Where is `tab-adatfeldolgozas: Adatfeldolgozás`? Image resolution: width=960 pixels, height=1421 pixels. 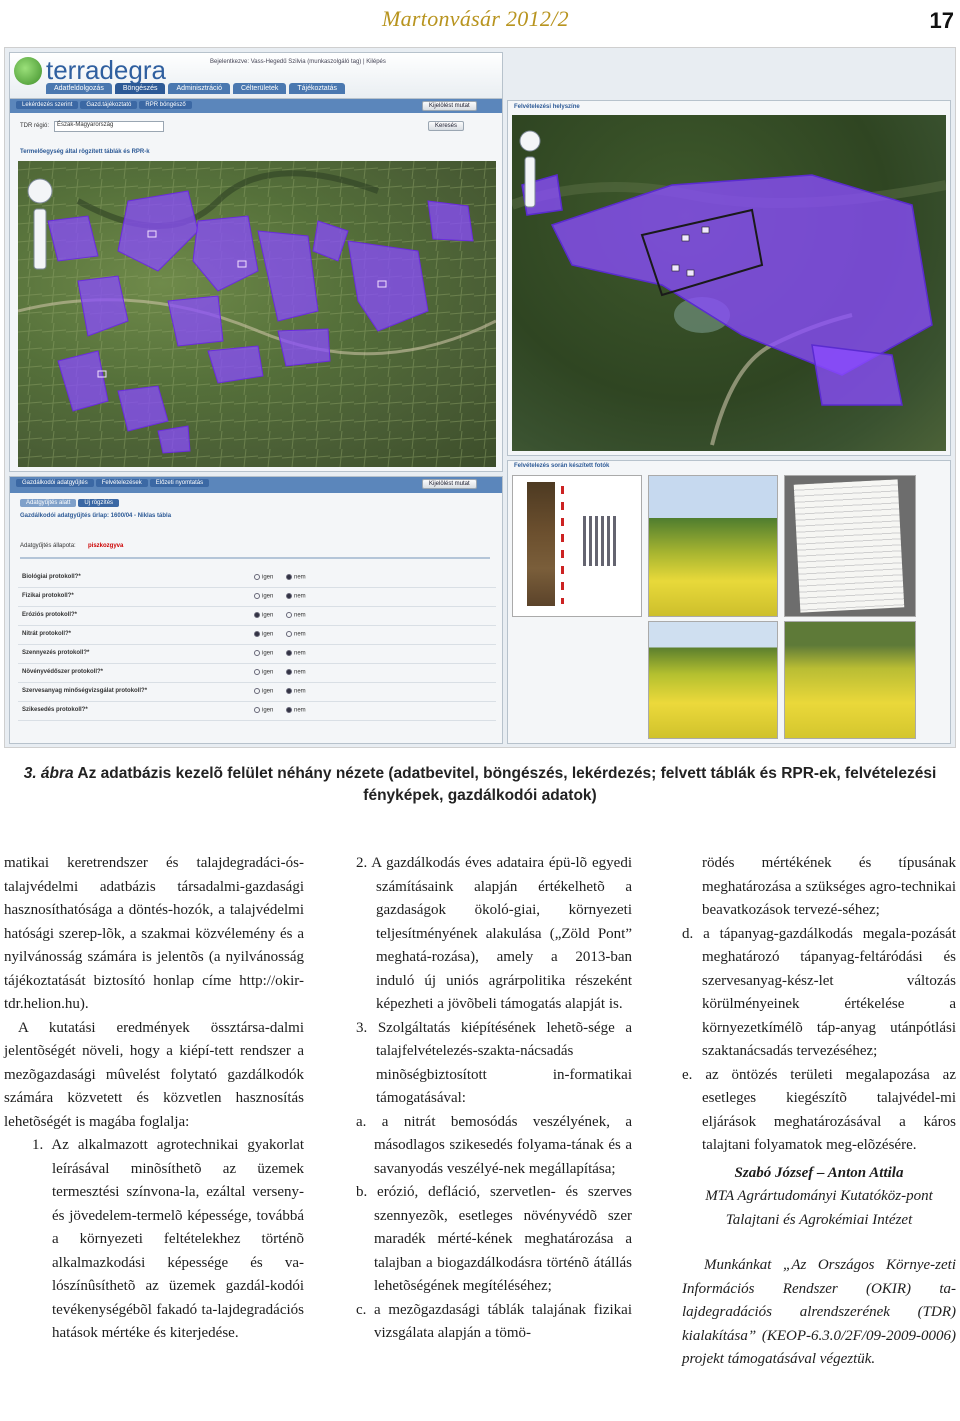 tab-adatfeldolgozas: Adatfeldolgozás is located at coordinates (79, 88).